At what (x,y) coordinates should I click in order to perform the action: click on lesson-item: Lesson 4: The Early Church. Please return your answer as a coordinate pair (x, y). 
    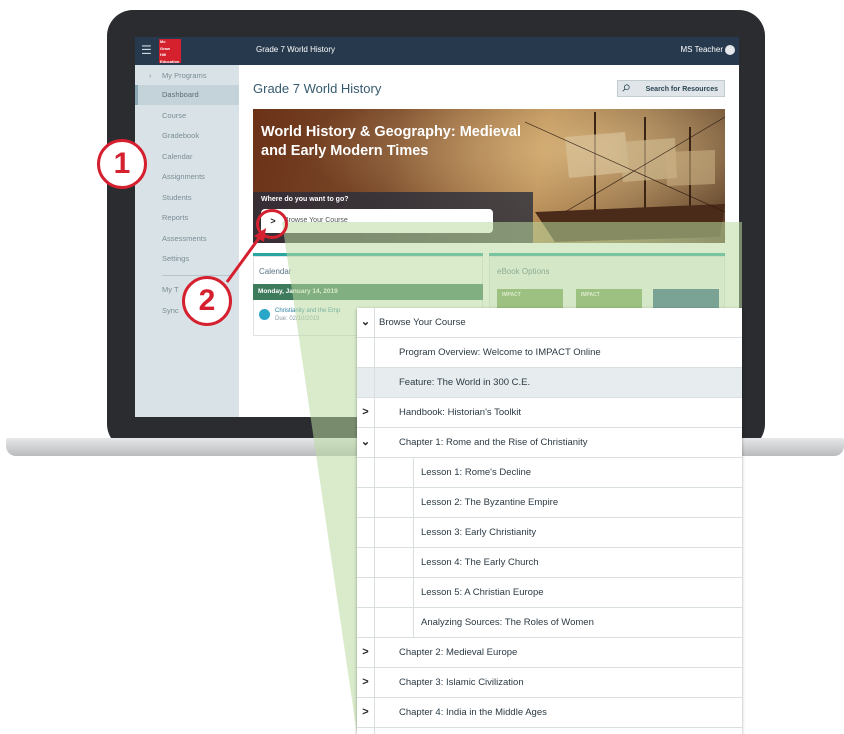
    Looking at the image, I should click on (549, 563).